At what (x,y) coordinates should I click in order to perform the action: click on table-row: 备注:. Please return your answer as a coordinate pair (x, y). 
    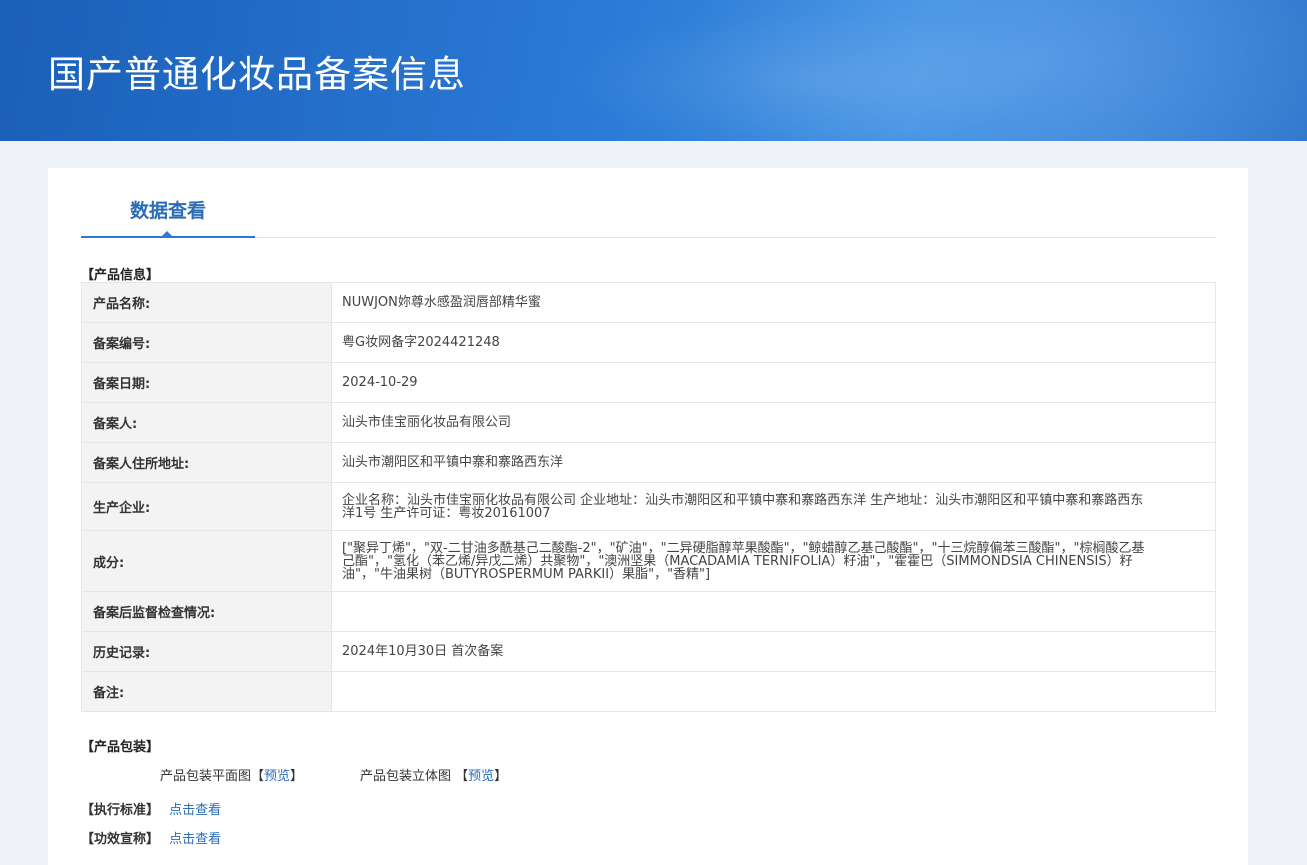
    Looking at the image, I should click on (648, 691).